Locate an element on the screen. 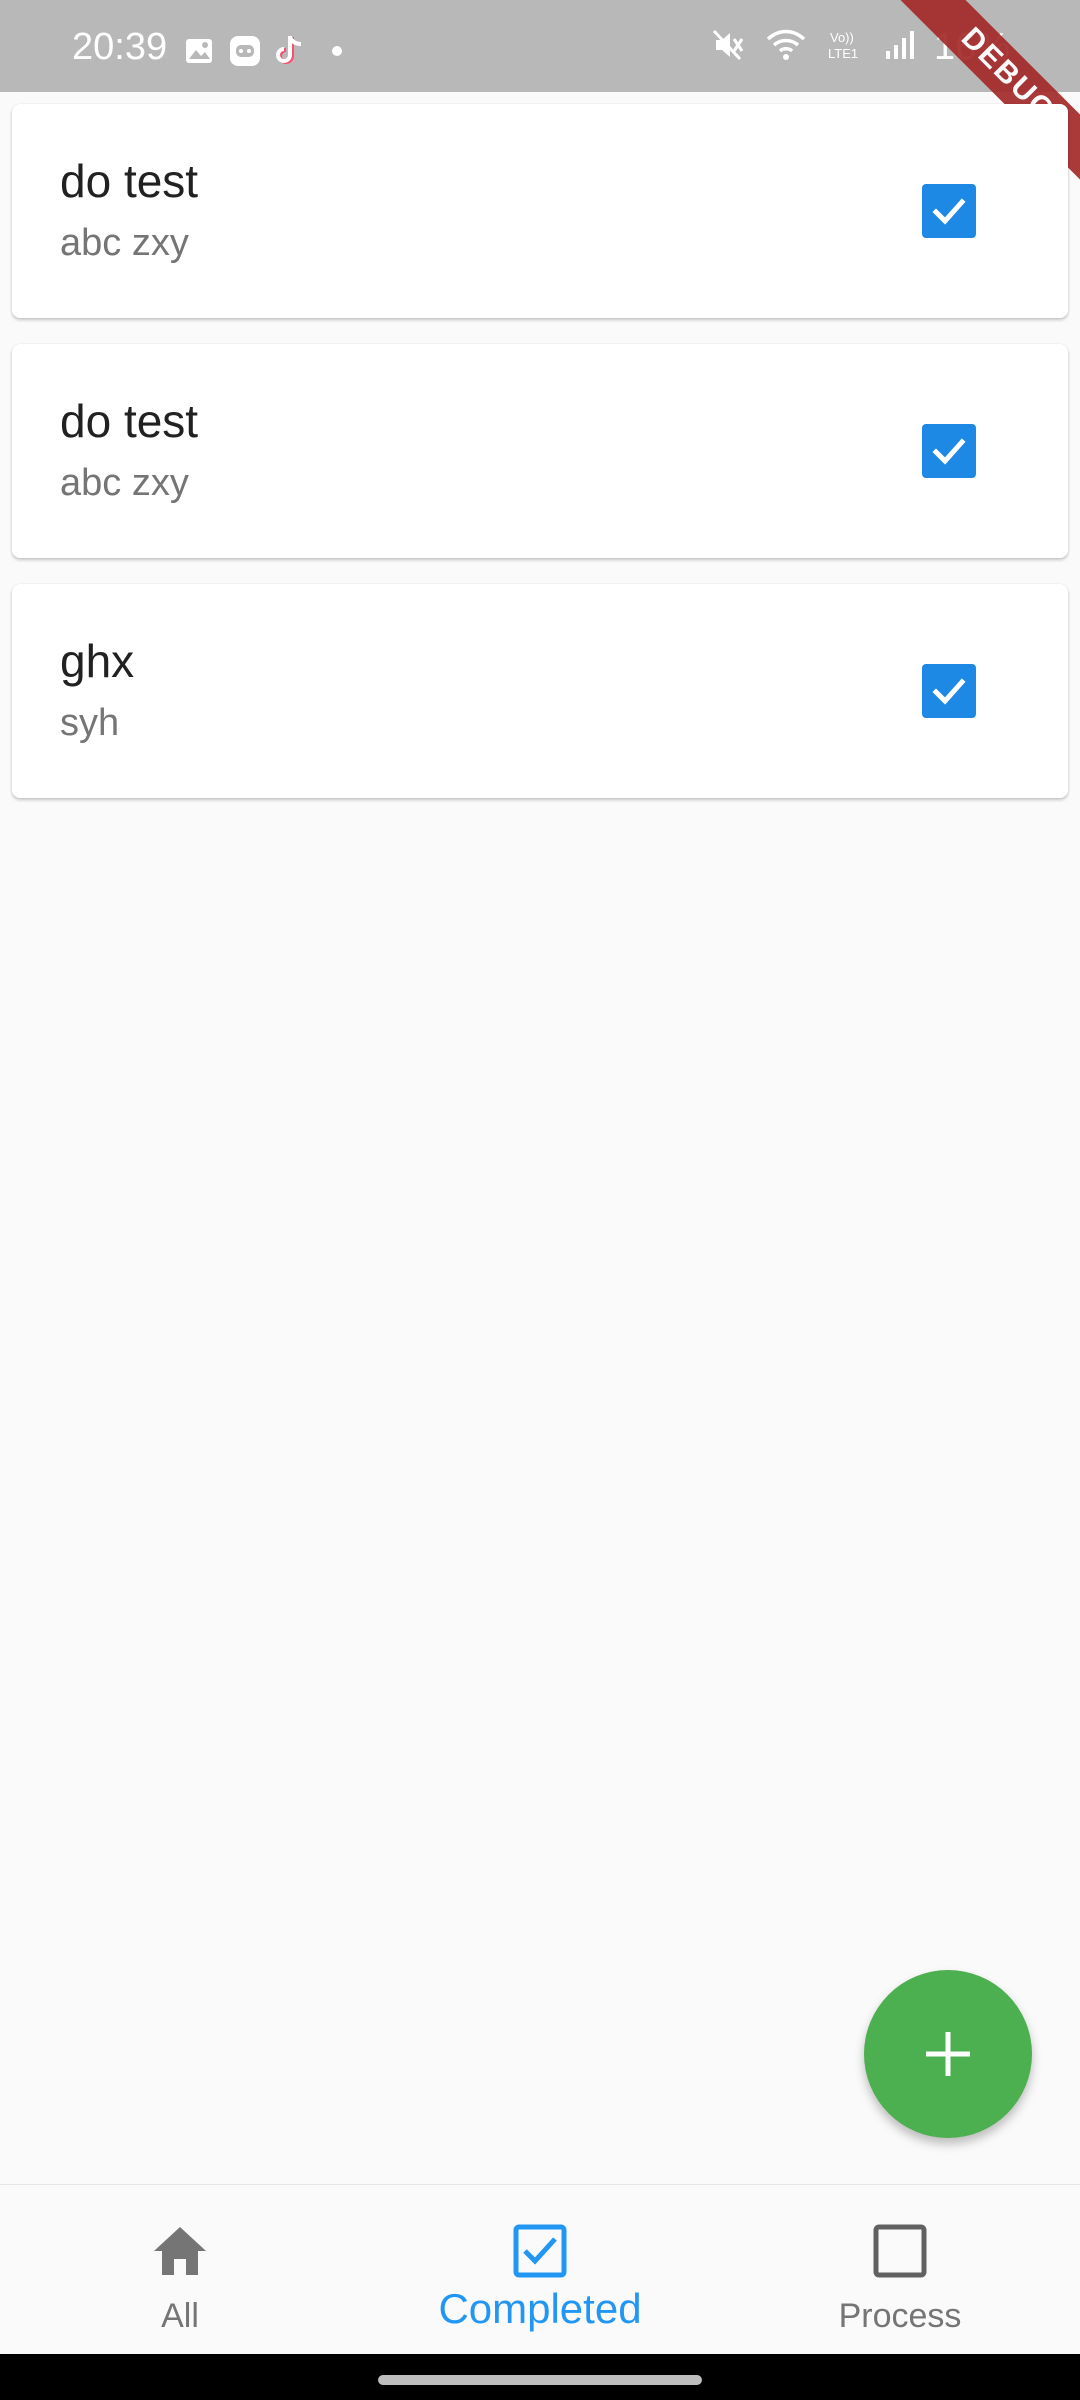 Image resolution: width=1080 pixels, height=2400 pixels. bot-icon is located at coordinates (245, 53).